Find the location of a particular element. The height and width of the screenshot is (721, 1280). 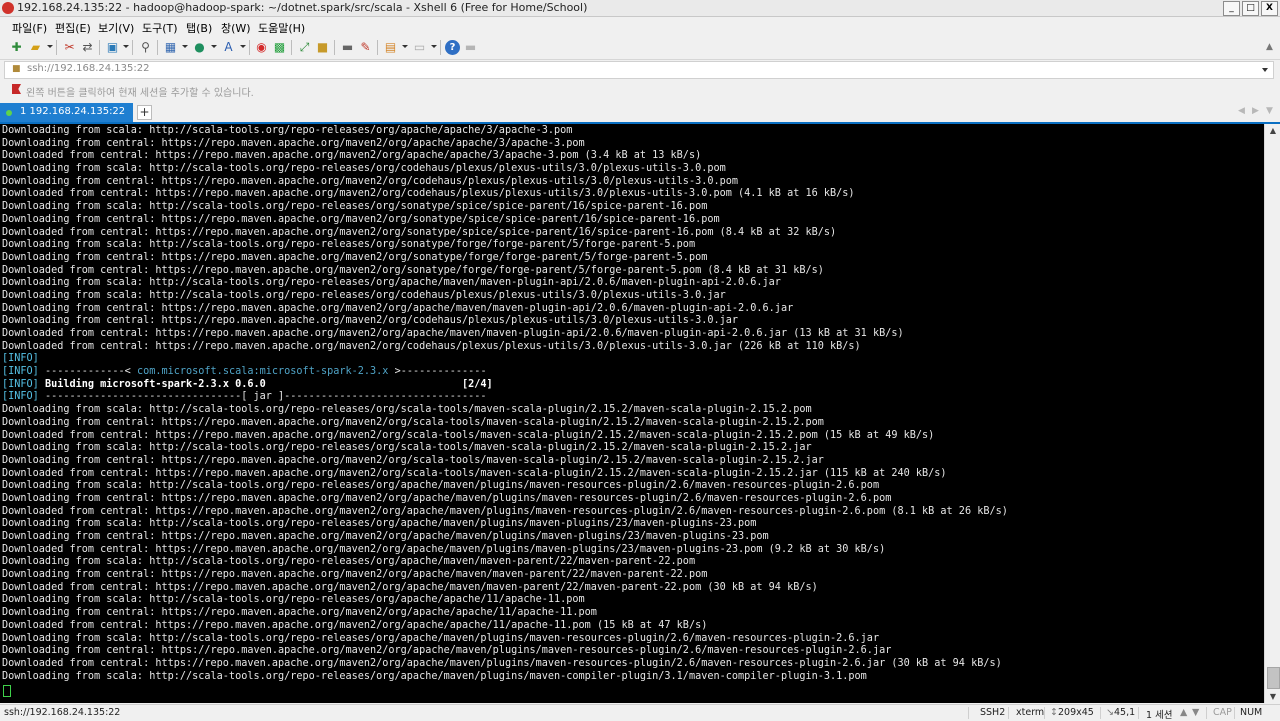

layout-icon: ▭ is located at coordinates (419, 47).